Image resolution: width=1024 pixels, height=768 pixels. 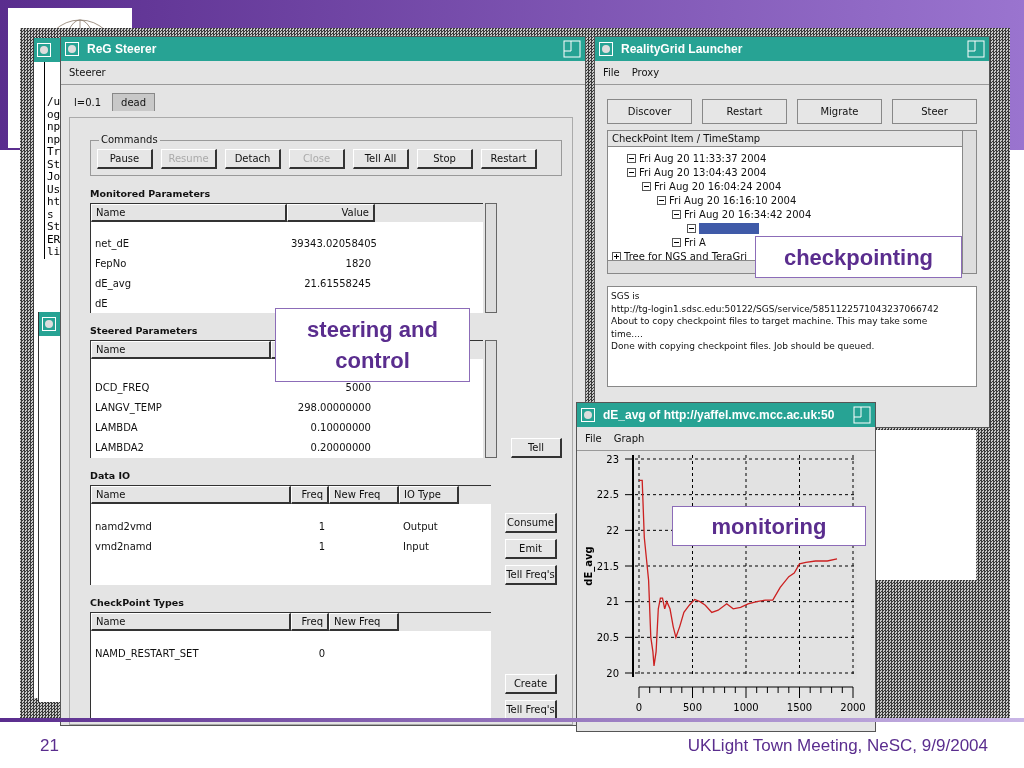 I want to click on section-title: Monitored Parameters, so click(x=150, y=193).